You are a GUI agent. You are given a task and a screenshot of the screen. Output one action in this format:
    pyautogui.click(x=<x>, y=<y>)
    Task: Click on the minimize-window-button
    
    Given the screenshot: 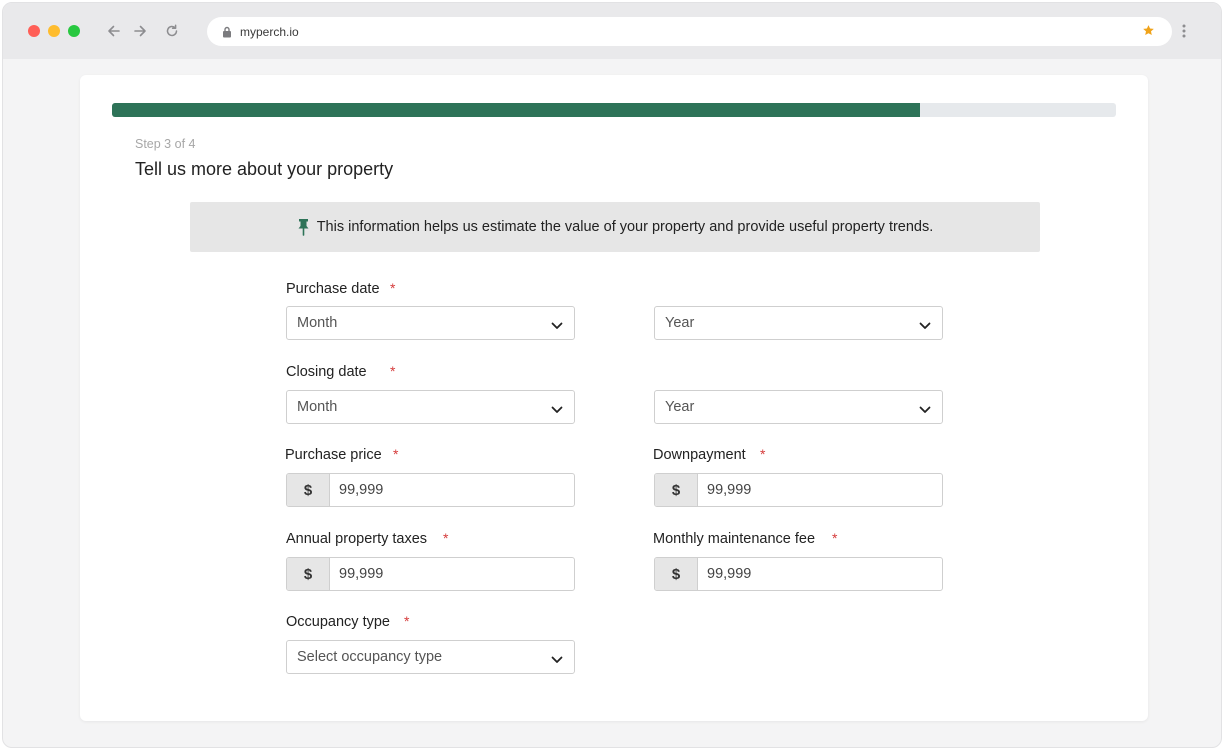 What is the action you would take?
    pyautogui.click(x=54, y=31)
    